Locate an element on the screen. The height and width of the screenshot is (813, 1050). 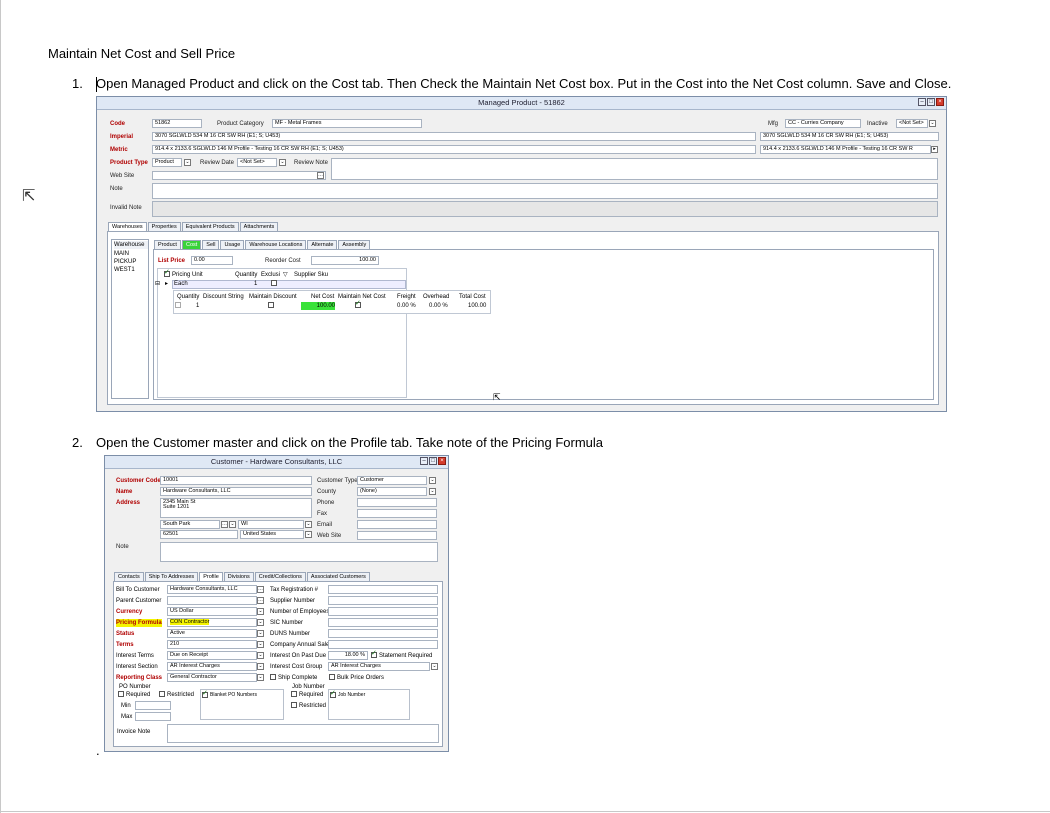
state-dropdown-icon: ⌄ is located at coordinates (308, 524).